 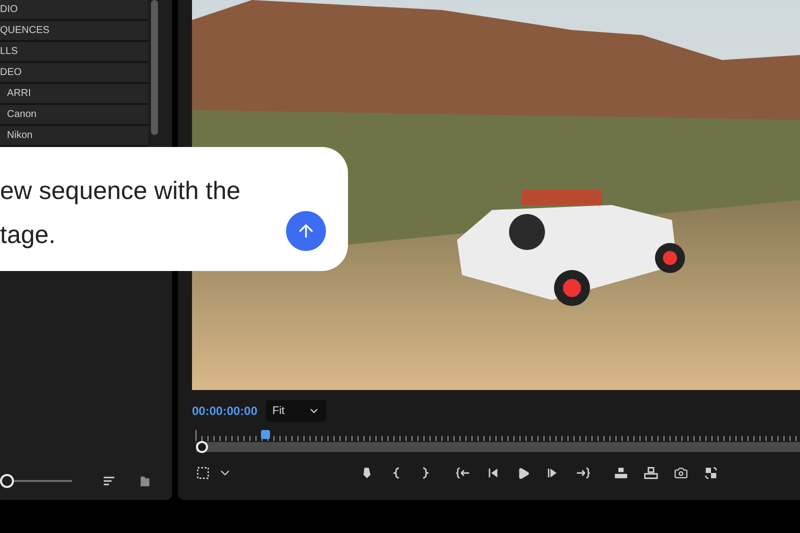 I want to click on scrollbar, so click(x=154, y=67).